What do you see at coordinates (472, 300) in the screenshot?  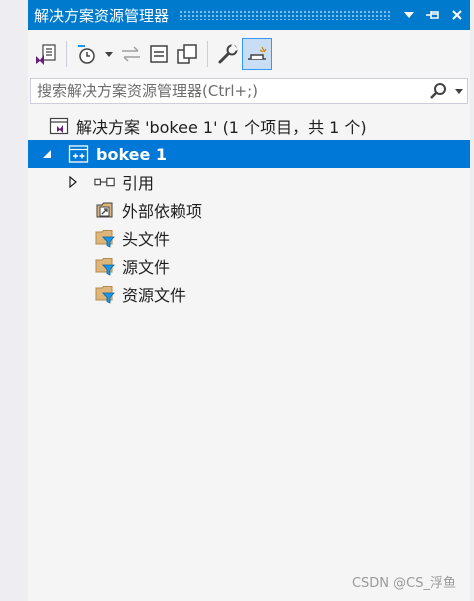 I see `right-window-edge` at bounding box center [472, 300].